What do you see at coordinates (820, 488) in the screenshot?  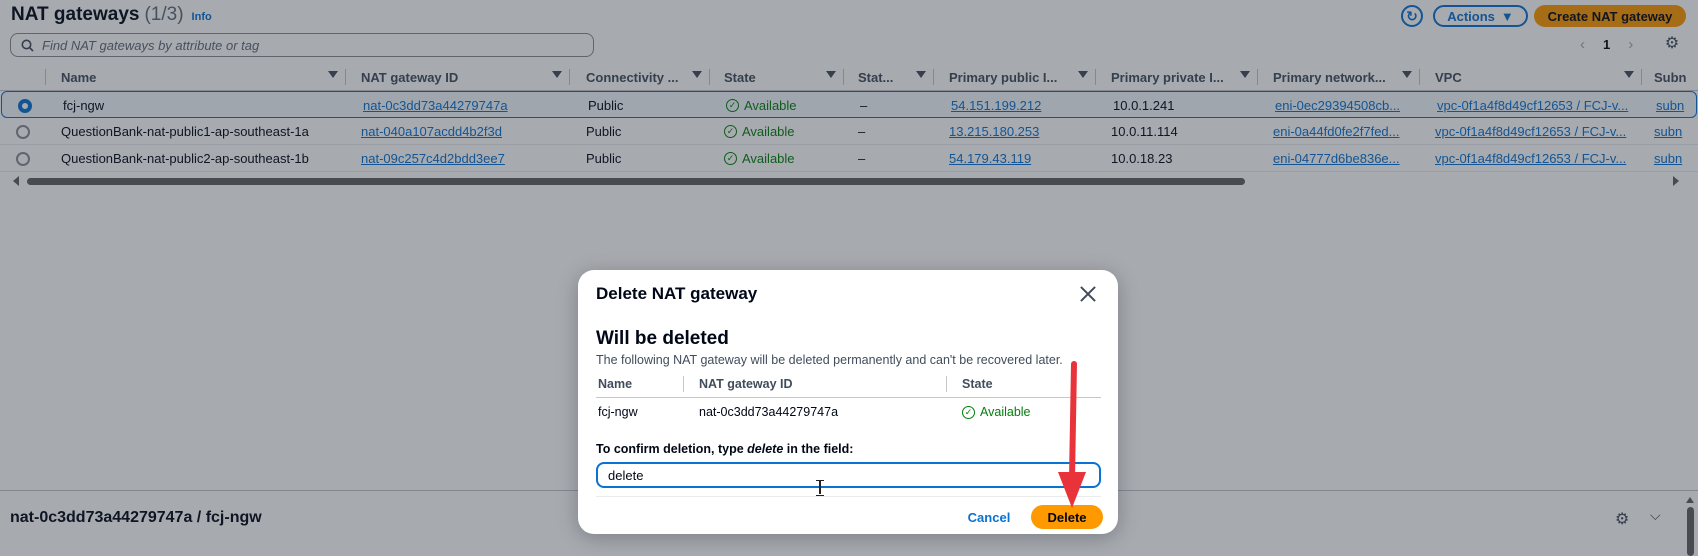 I see `text-cursor-icon` at bounding box center [820, 488].